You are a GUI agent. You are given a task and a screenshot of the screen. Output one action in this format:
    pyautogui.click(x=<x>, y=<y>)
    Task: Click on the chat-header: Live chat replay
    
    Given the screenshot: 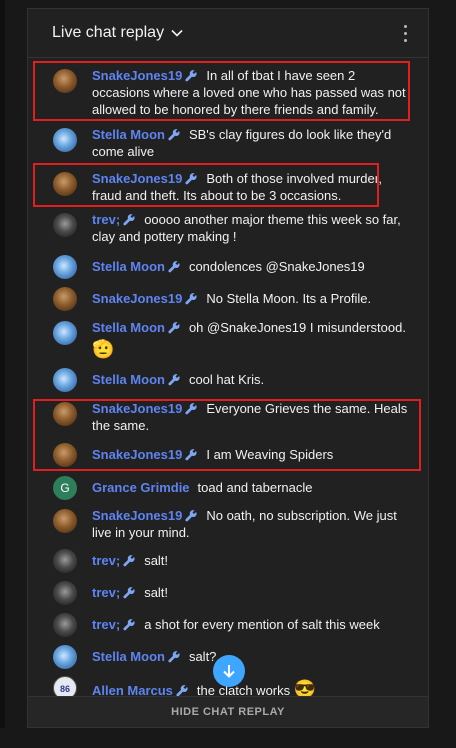 What is the action you would take?
    pyautogui.click(x=228, y=33)
    